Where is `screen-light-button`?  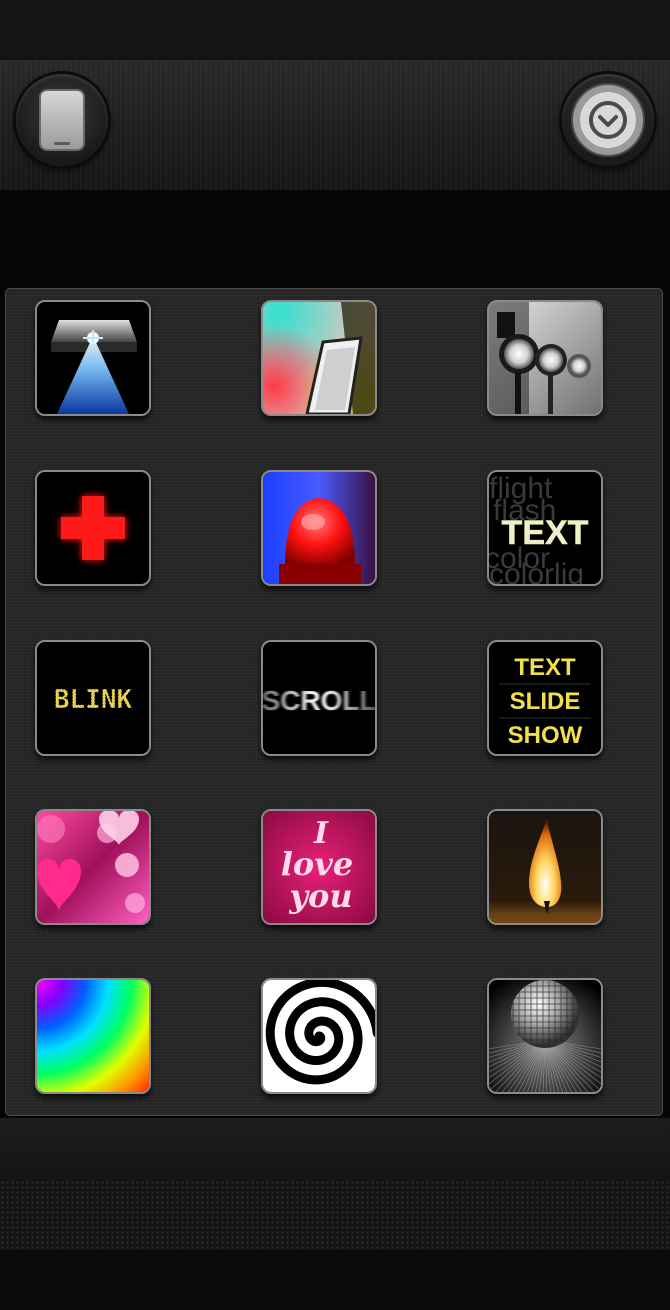 screen-light-button is located at coordinates (62, 120).